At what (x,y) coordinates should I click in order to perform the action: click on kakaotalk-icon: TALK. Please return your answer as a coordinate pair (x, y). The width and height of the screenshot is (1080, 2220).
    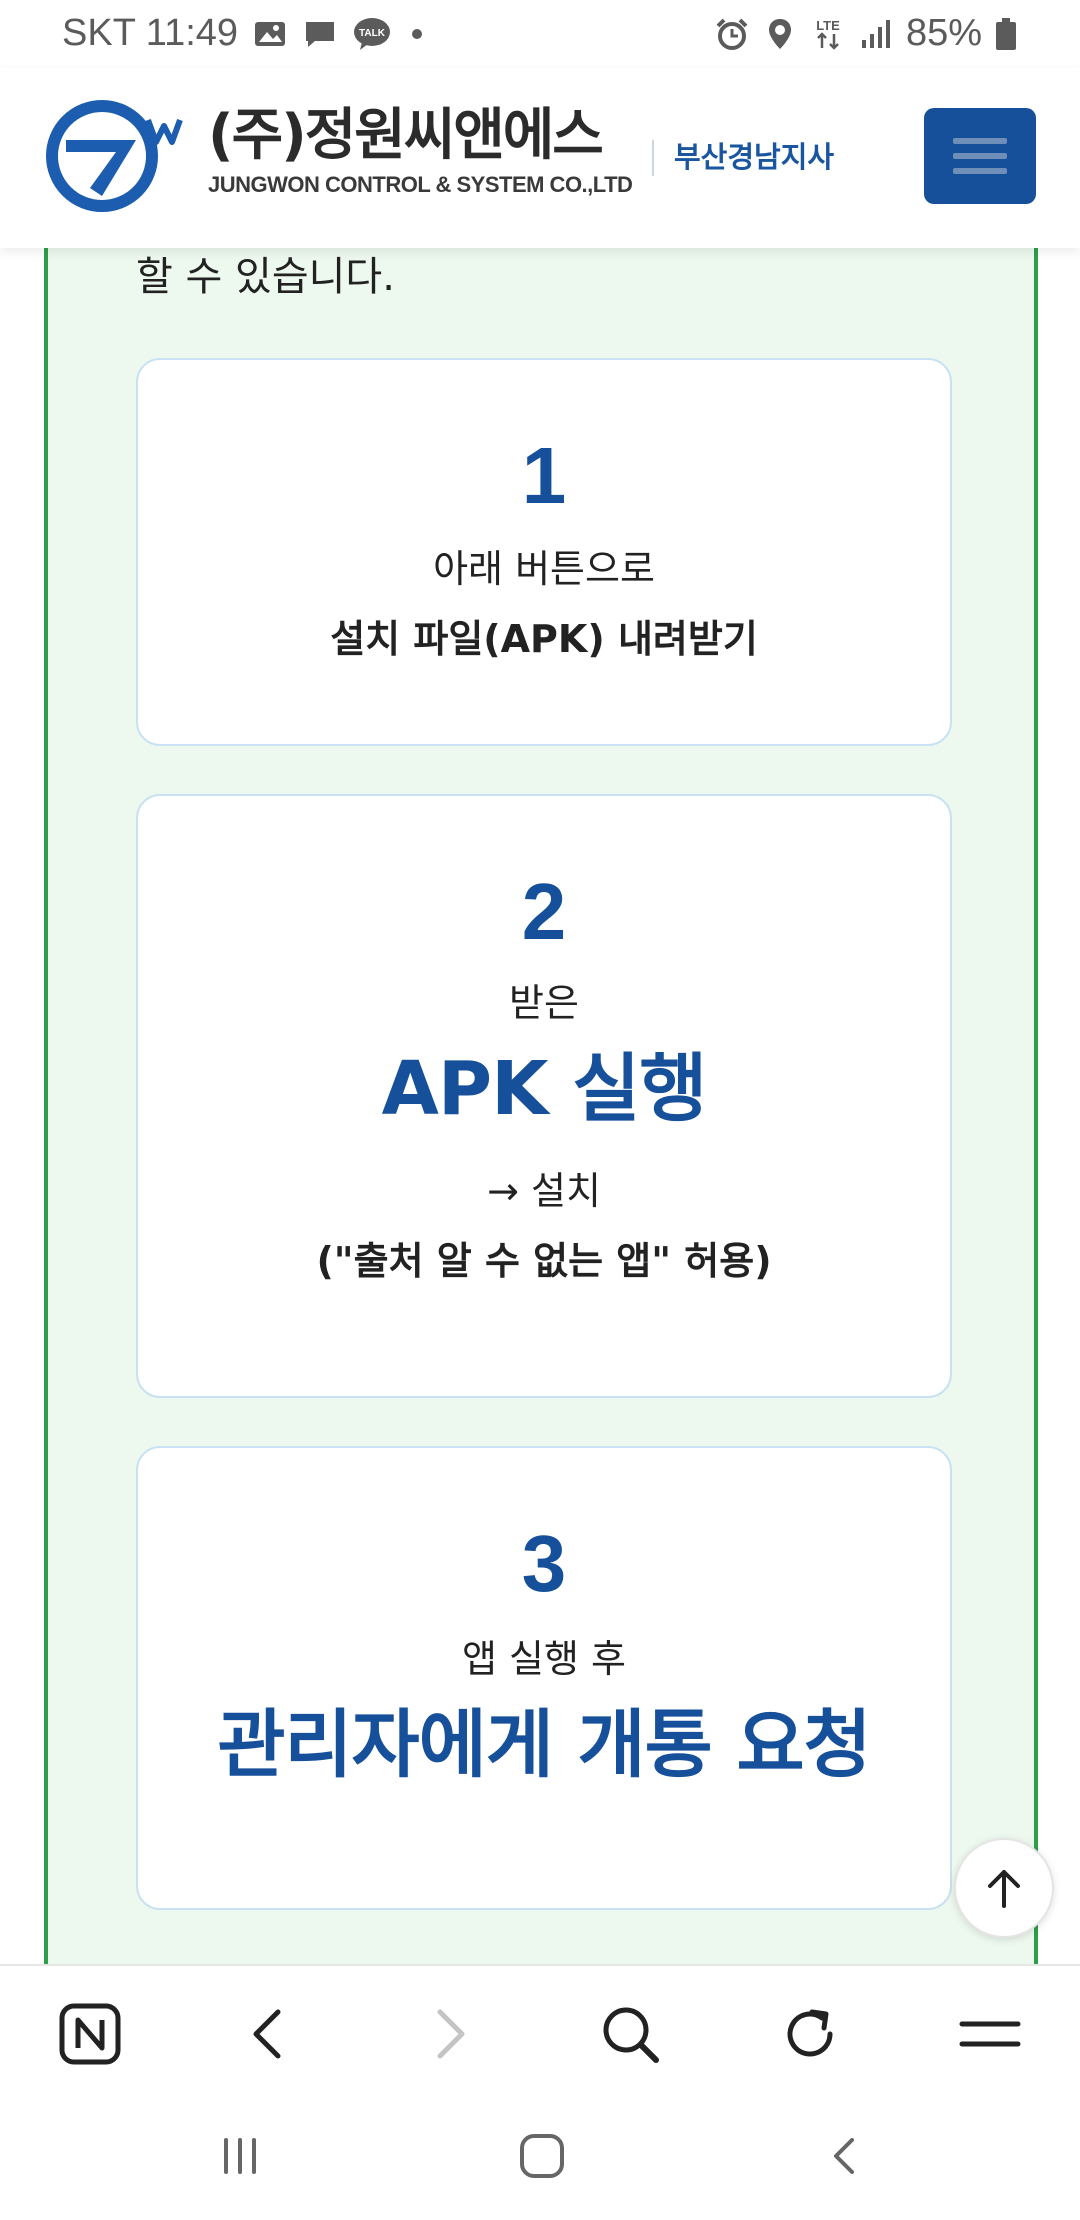
    Looking at the image, I should click on (372, 33).